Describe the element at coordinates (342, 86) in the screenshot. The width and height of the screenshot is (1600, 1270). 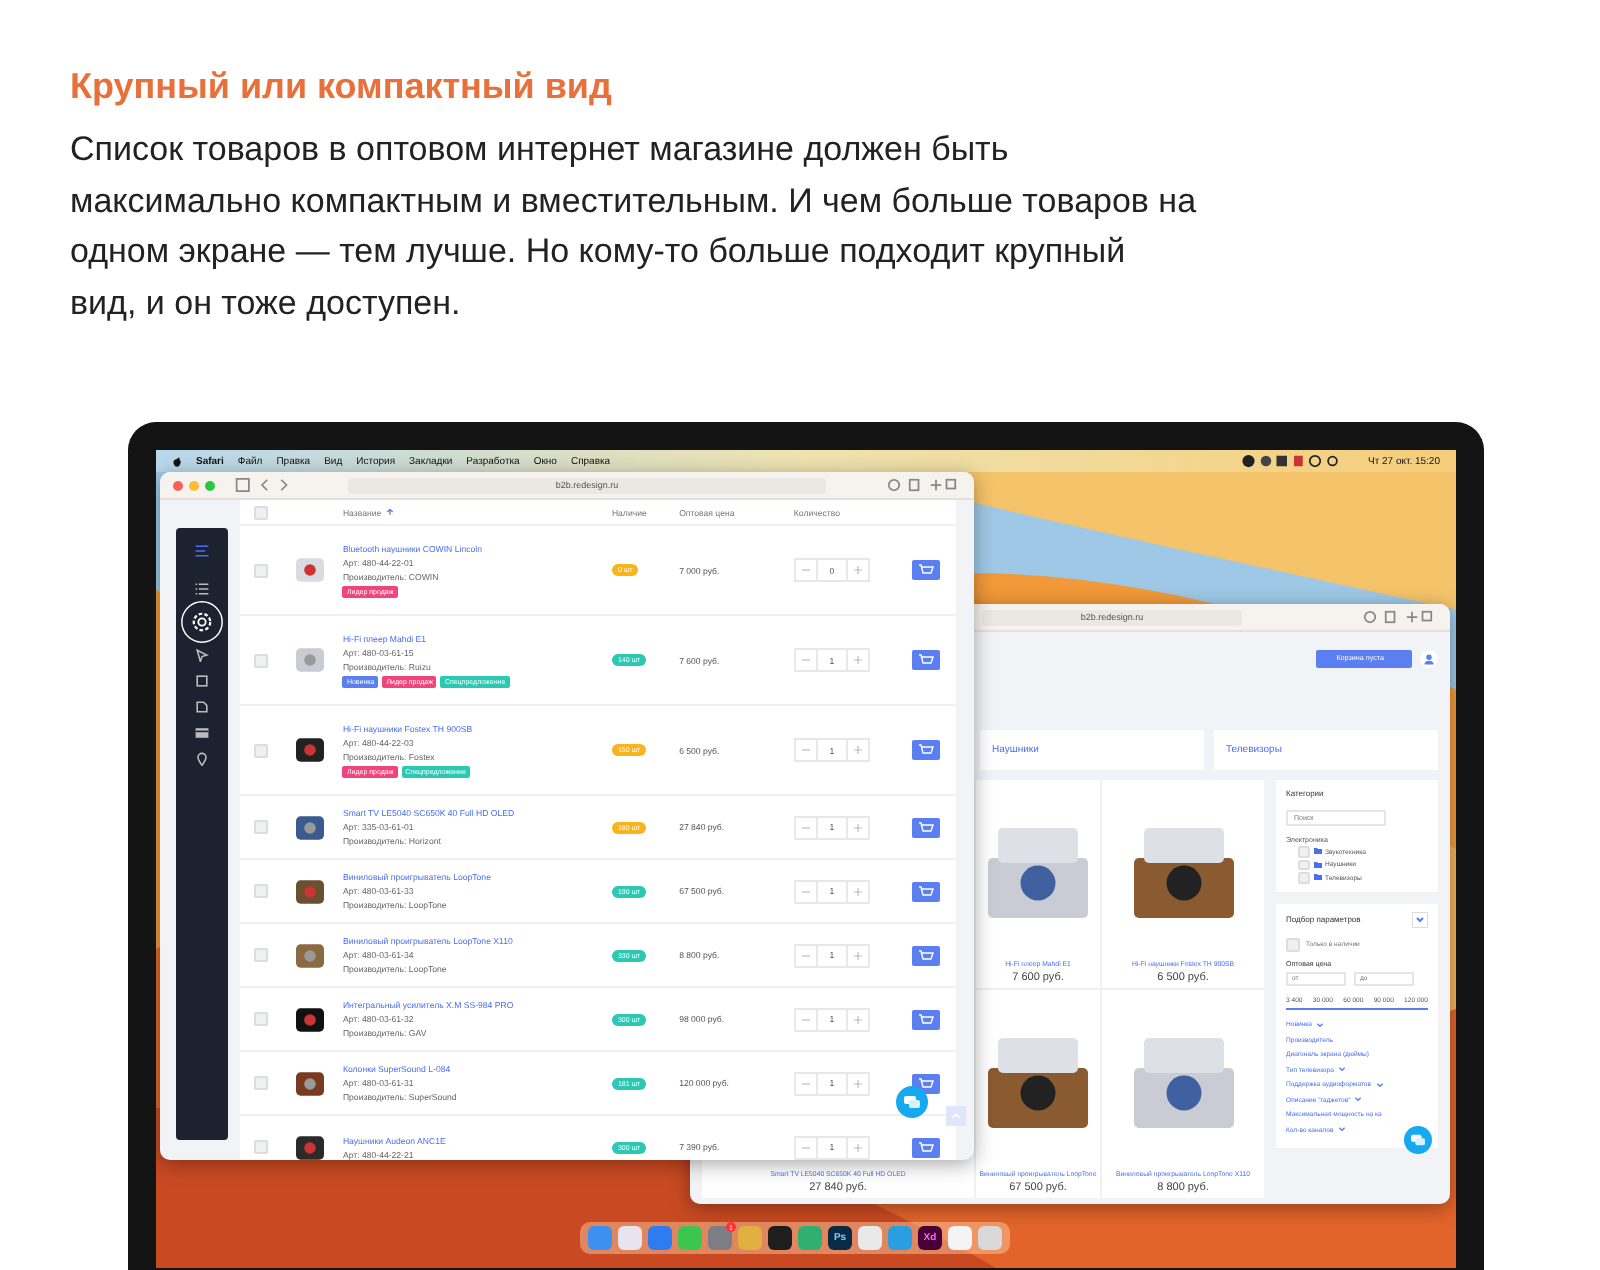
I see `section-heading: Крупный или компактный вид` at that location.